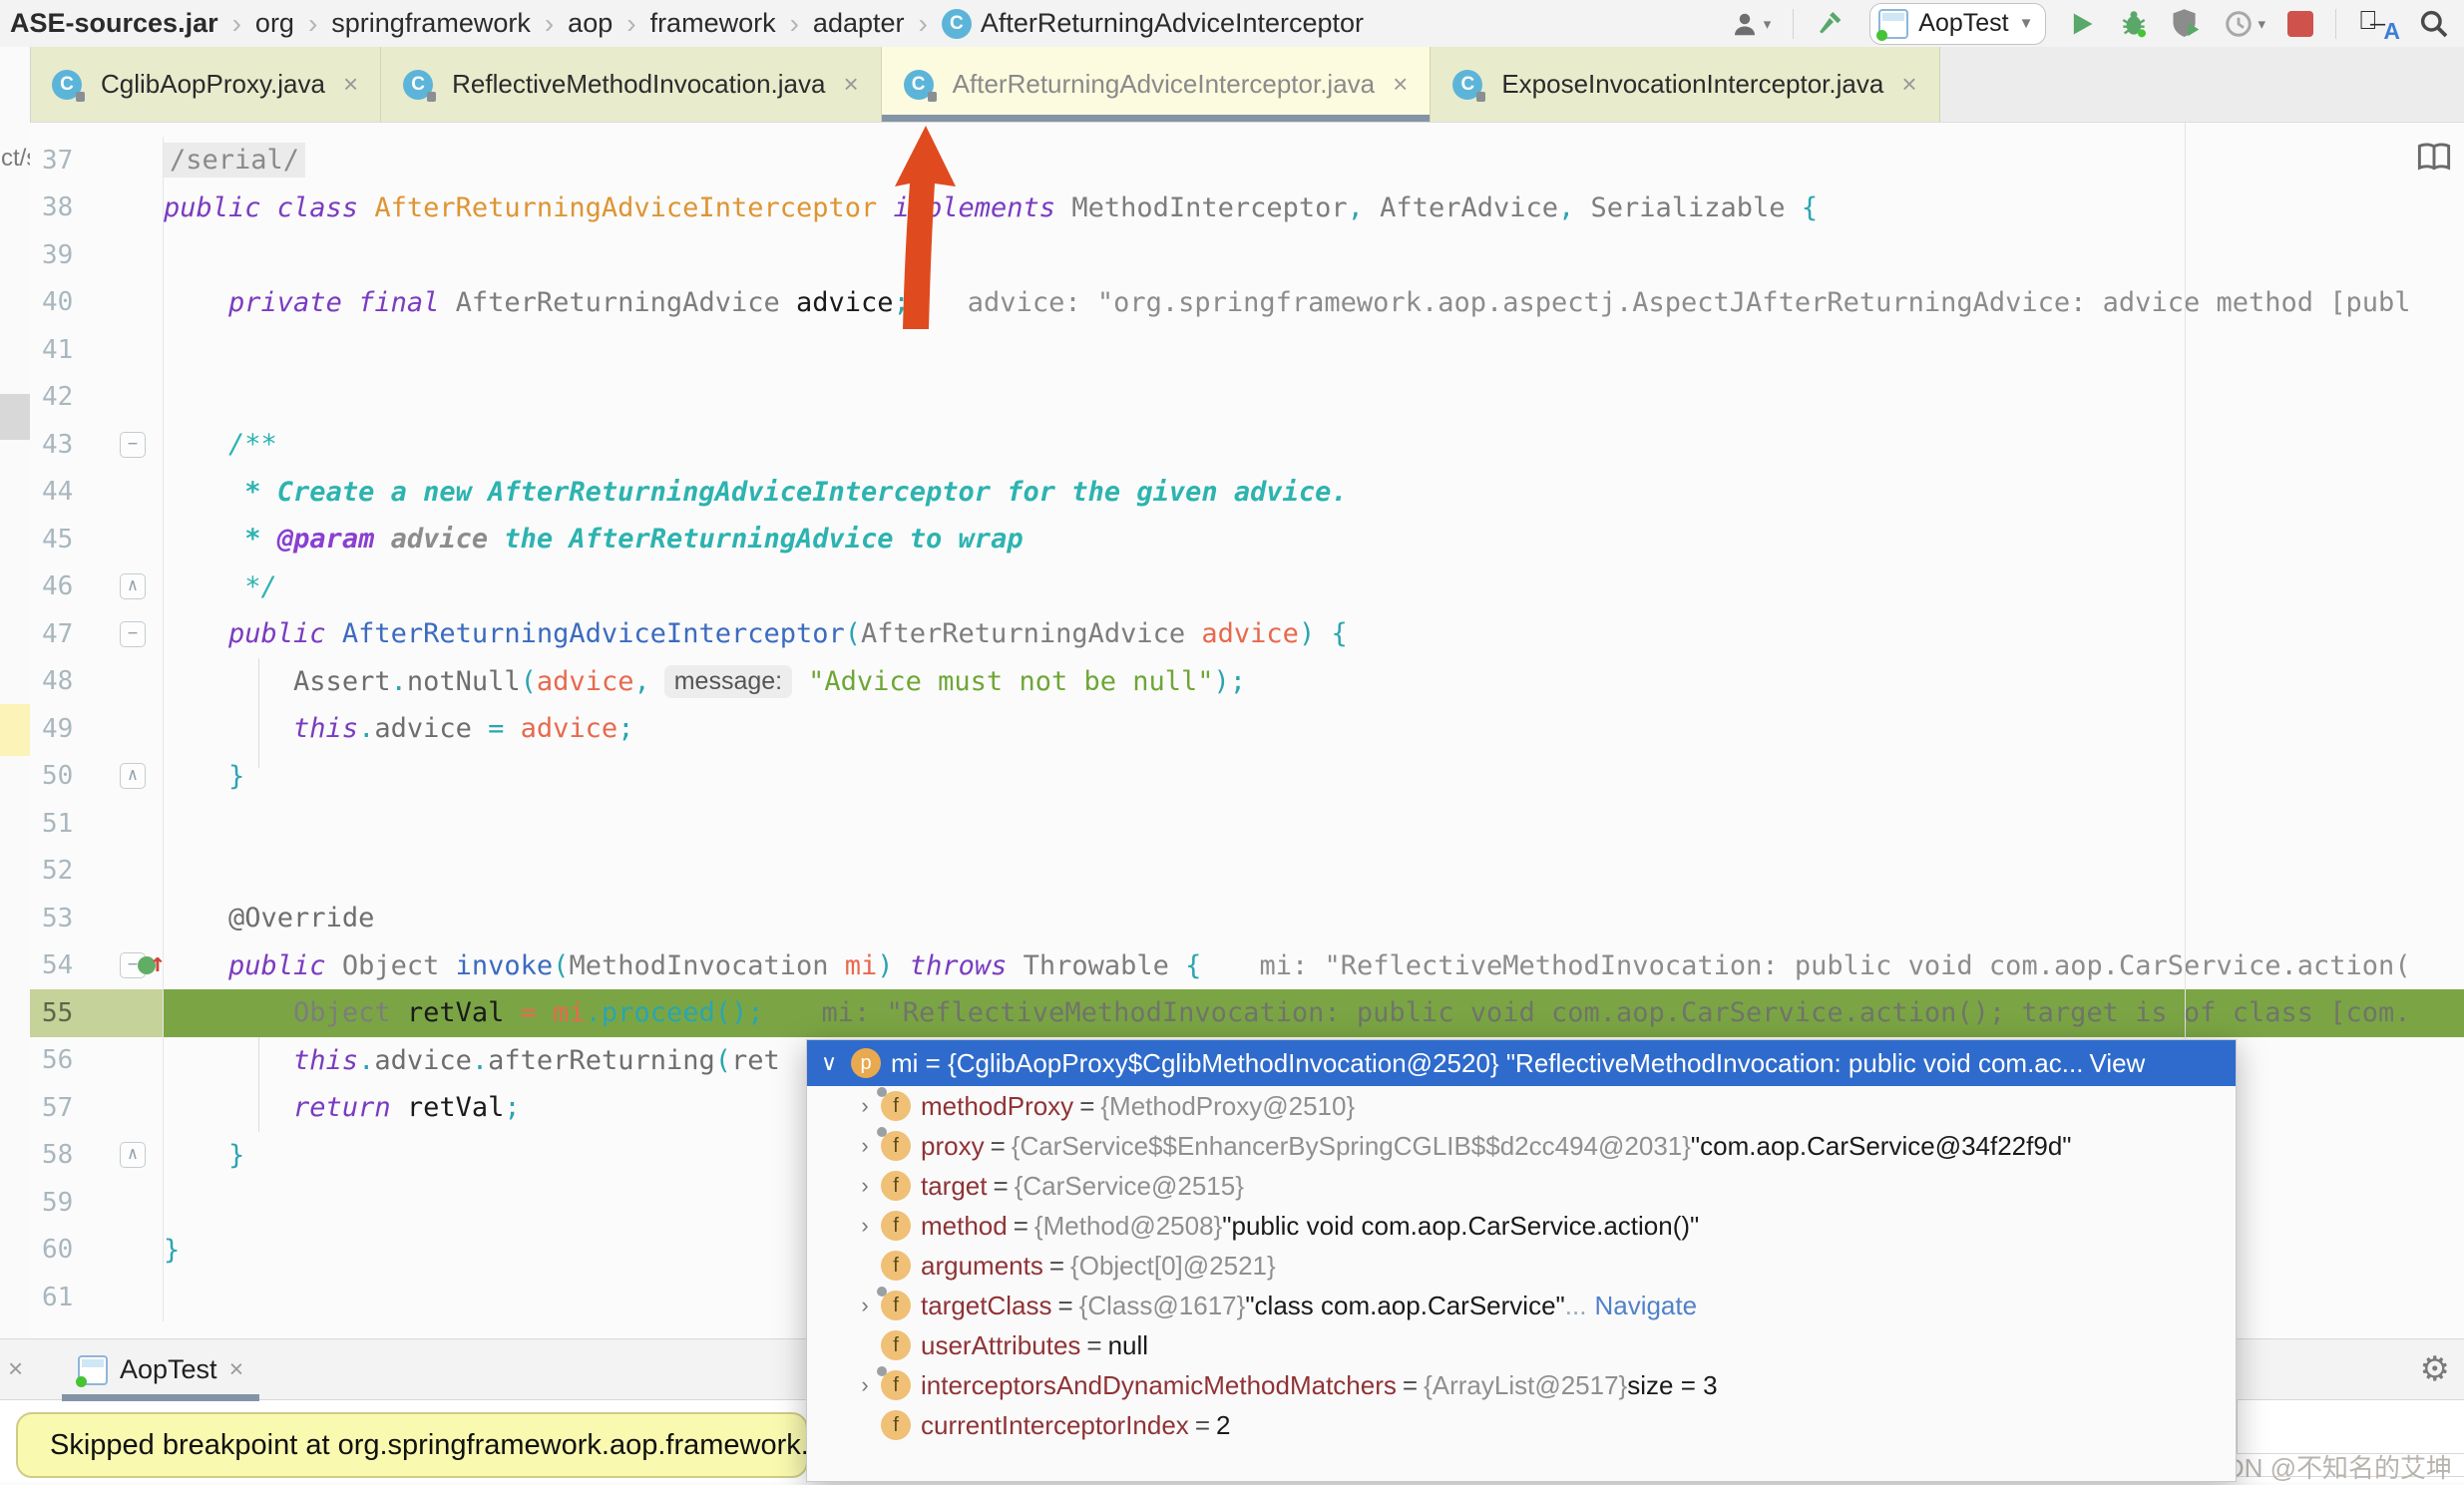  I want to click on code-line: 37/serial/, so click(1247, 161).